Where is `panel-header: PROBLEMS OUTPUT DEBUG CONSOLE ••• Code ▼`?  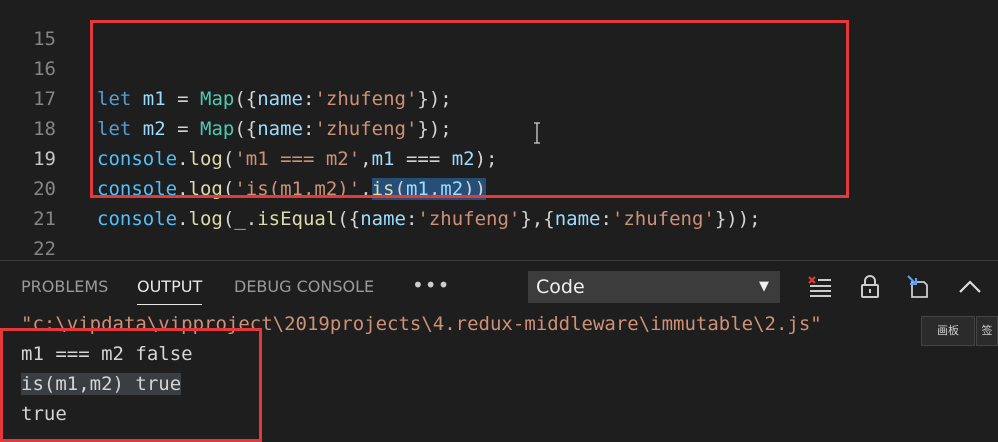
panel-header: PROBLEMS OUTPUT DEBUG CONSOLE ••• Code ▼ is located at coordinates (499, 286).